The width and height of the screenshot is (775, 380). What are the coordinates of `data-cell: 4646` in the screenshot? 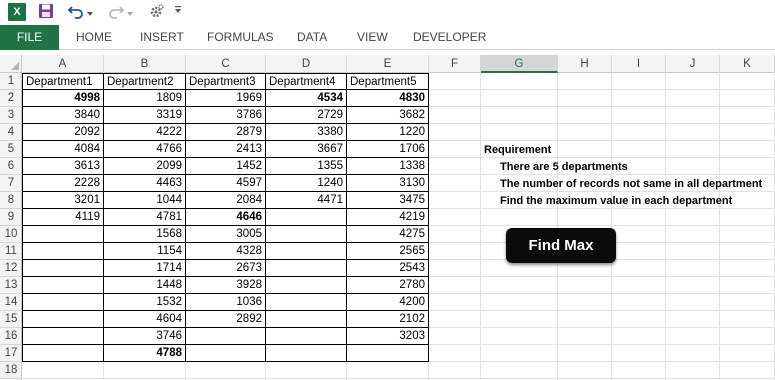 It's located at (226, 217).